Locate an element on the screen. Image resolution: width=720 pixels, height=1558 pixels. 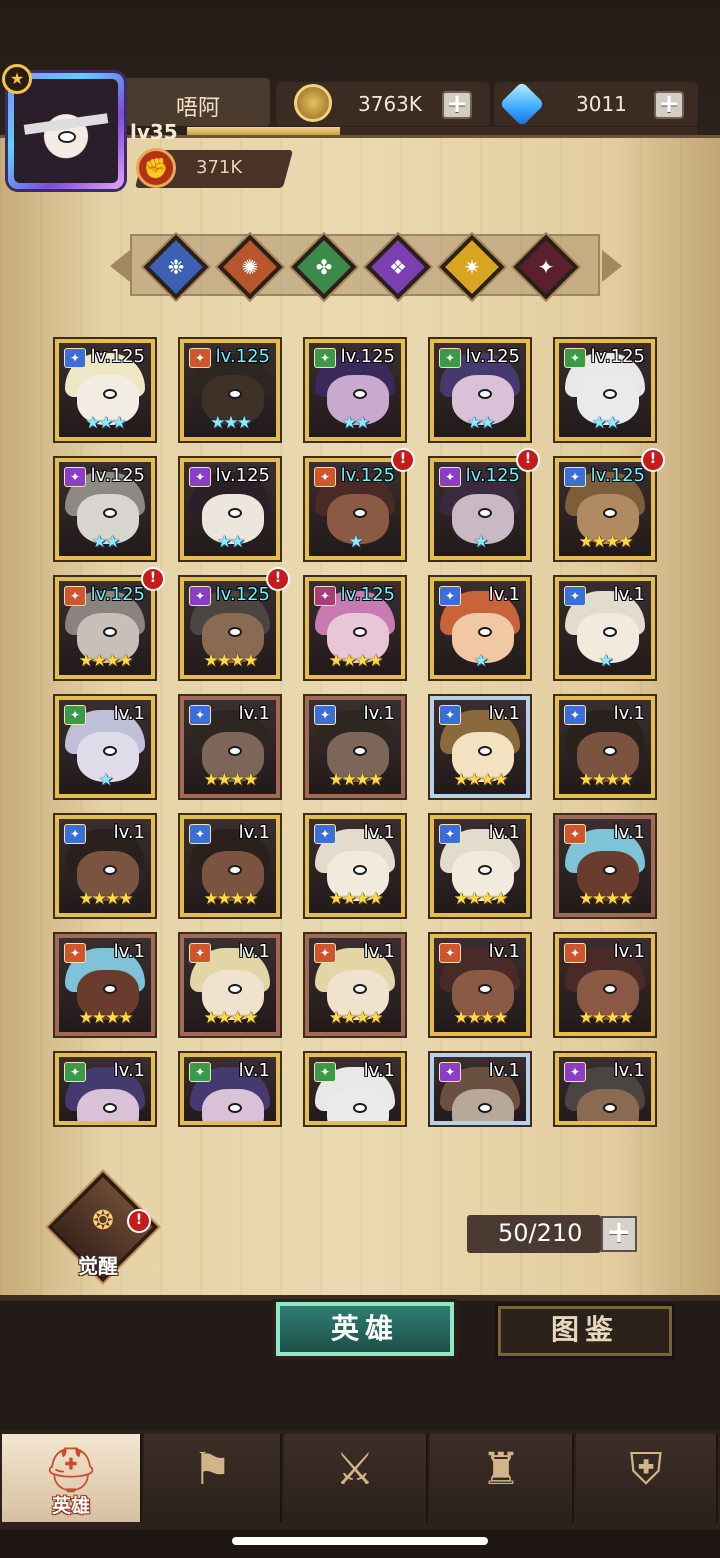
nav-item-helmet: ⛑ 英雄 is located at coordinates (72, 1478).